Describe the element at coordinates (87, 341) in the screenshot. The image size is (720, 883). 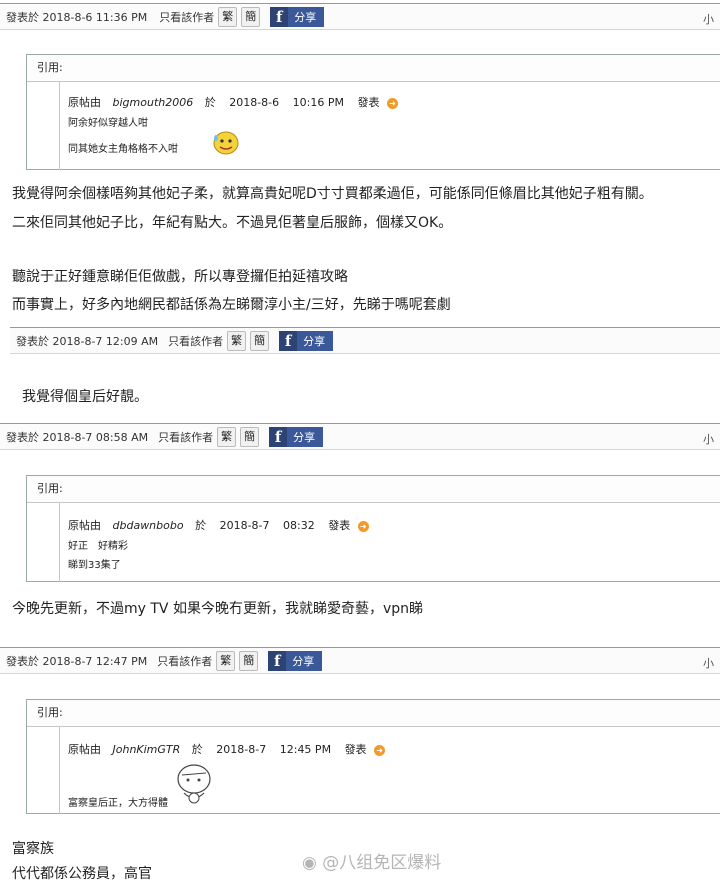
I see `post-timestamp: 發表於 2018-8-7 12:09 AM` at that location.